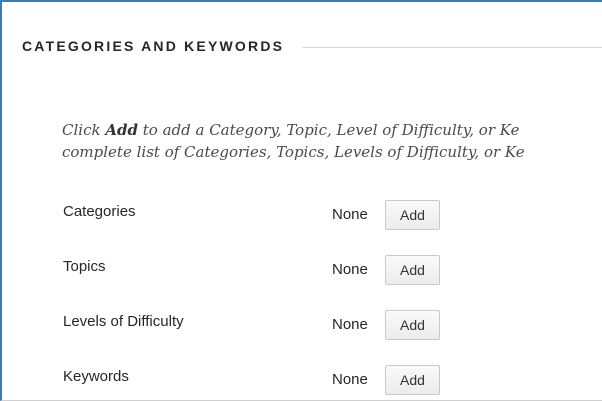 The width and height of the screenshot is (602, 401). I want to click on row-keywords: Keywords None Add, so click(302, 380).